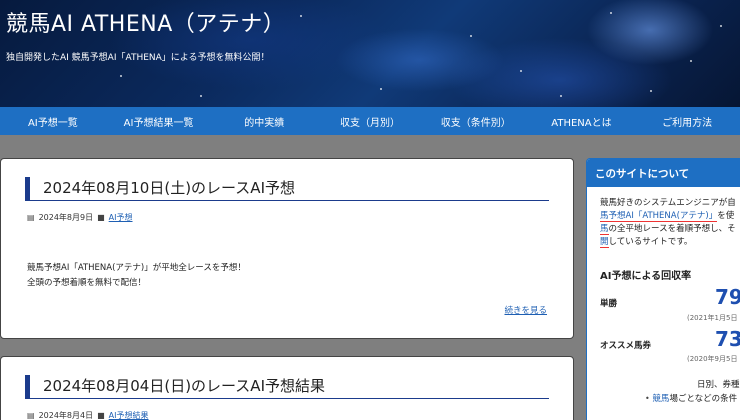 This screenshot has width=740, height=420. What do you see at coordinates (145, 22) in the screenshot?
I see `site-title: 競馬AI ATHENA（アテナ）` at bounding box center [145, 22].